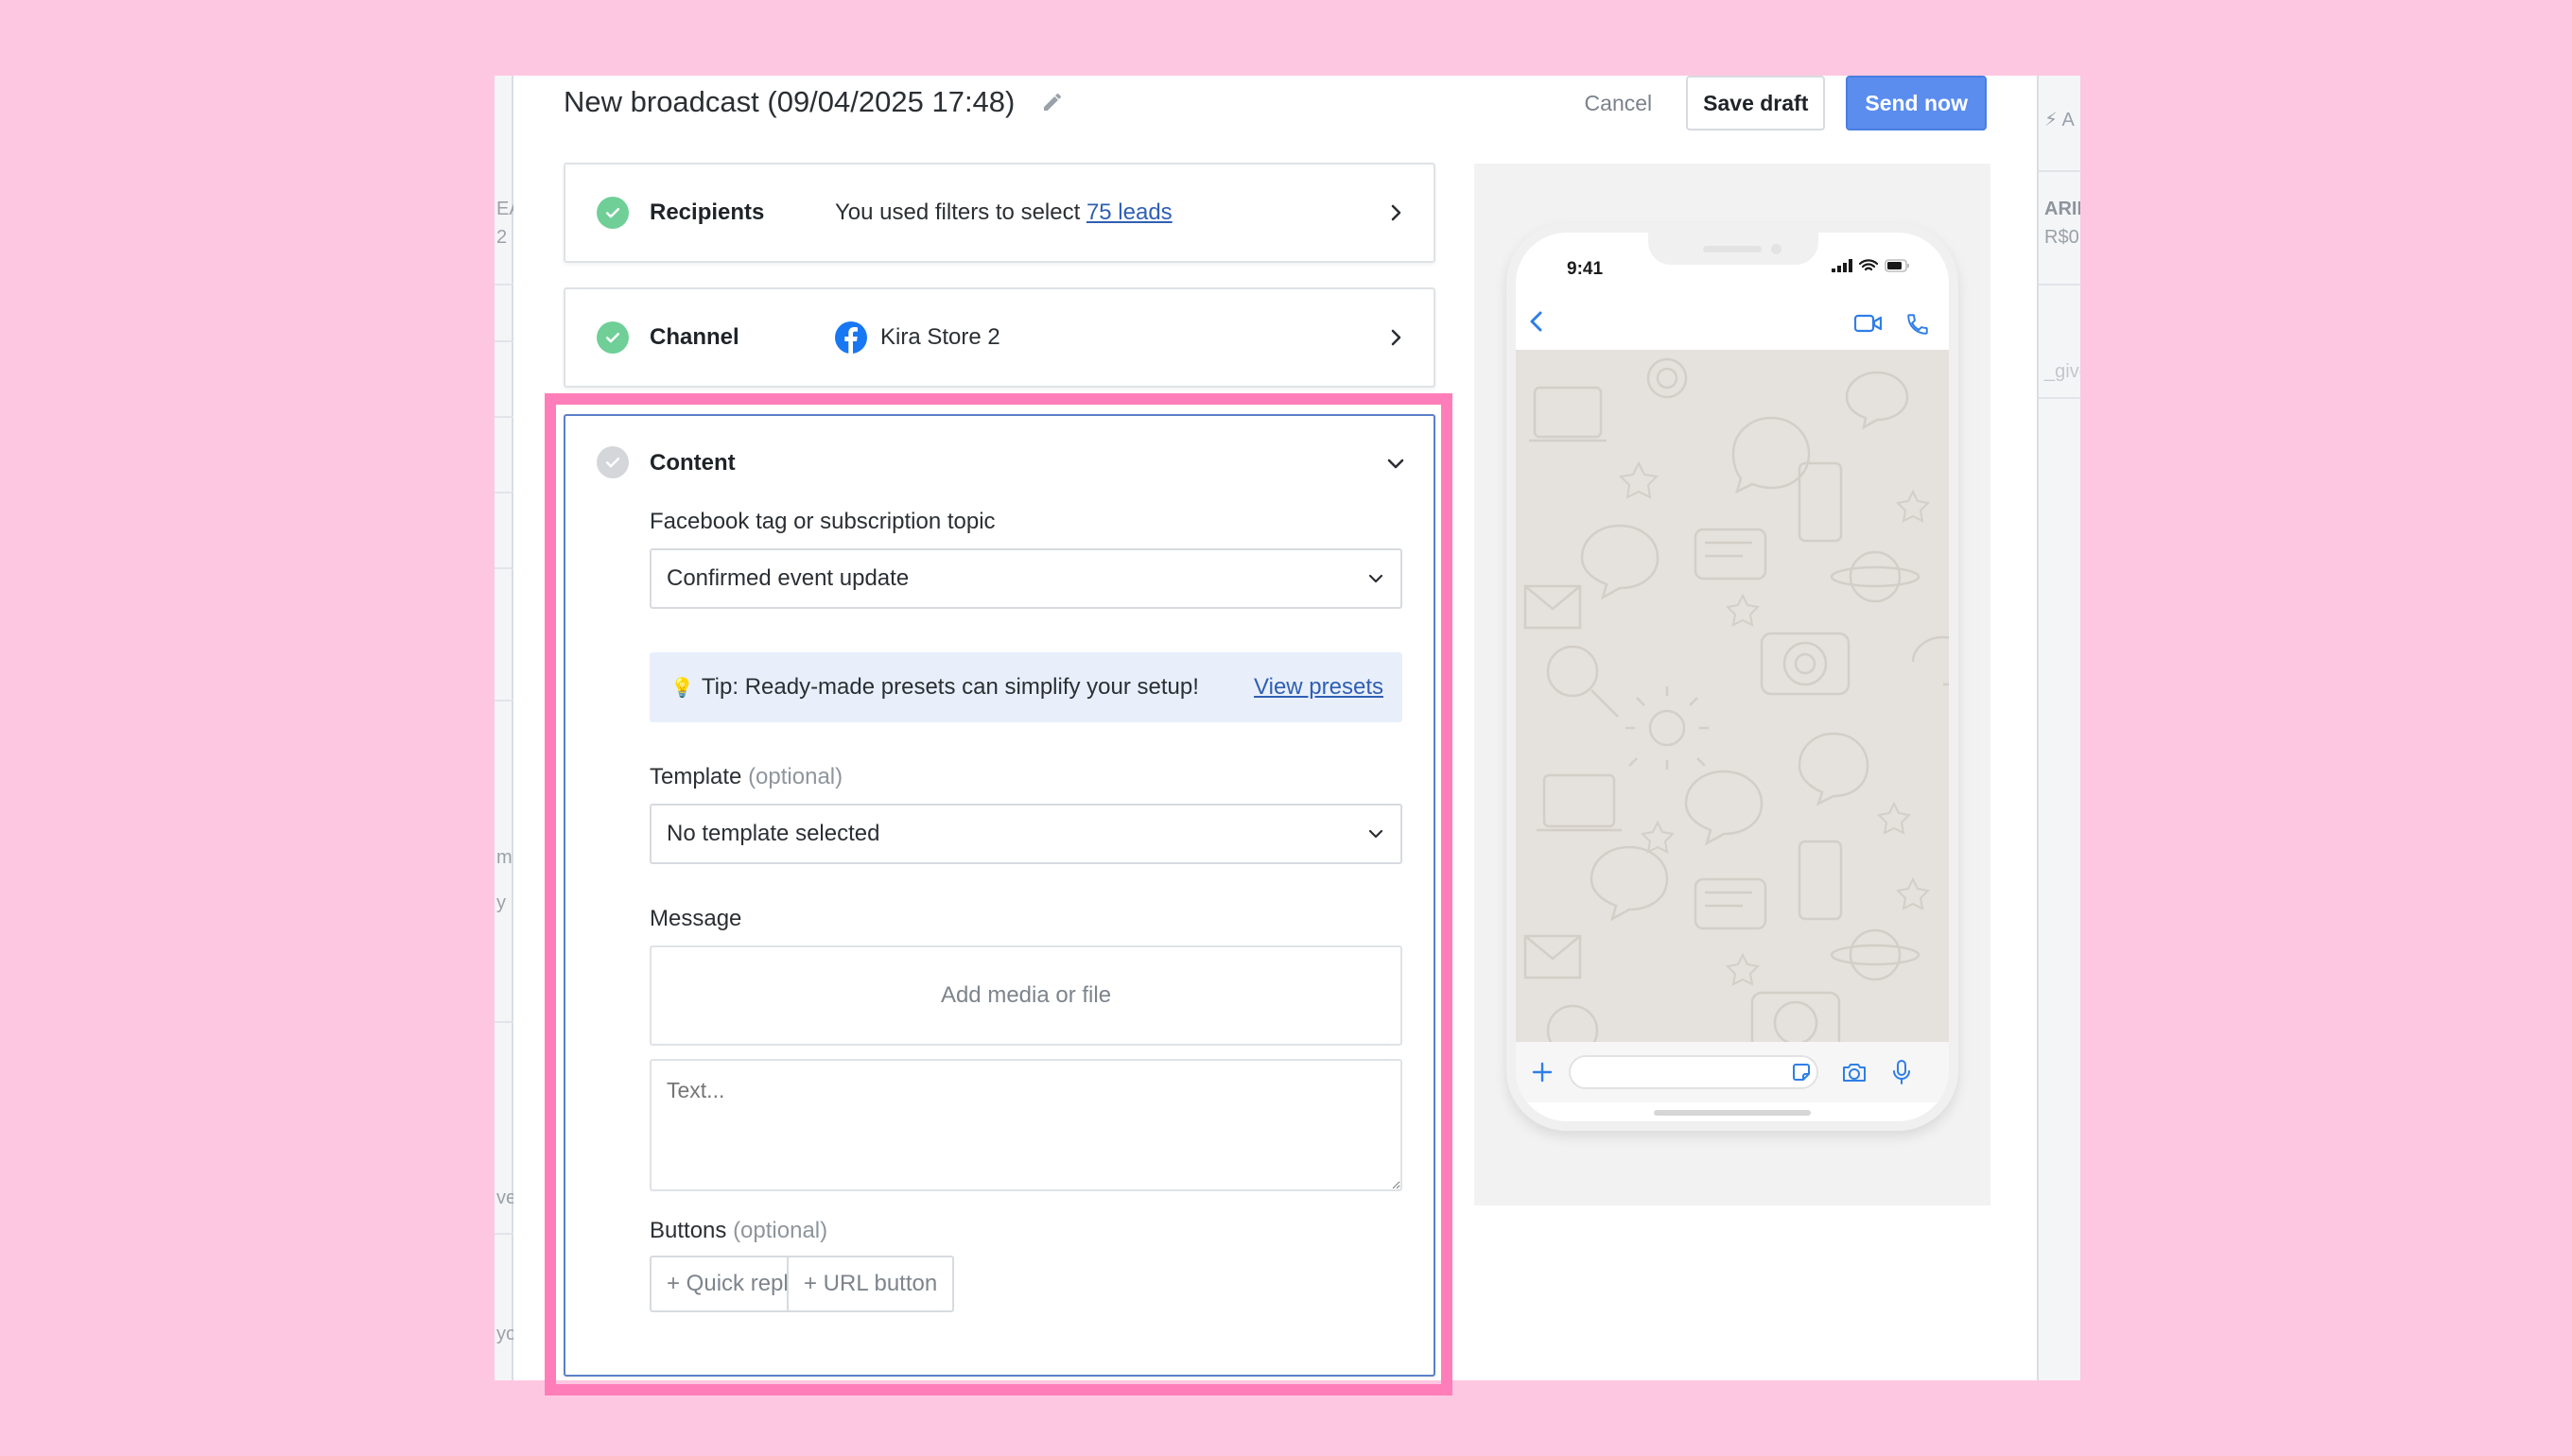 This screenshot has height=1456, width=2572. What do you see at coordinates (1733, 249) in the screenshot?
I see `phone-notch` at bounding box center [1733, 249].